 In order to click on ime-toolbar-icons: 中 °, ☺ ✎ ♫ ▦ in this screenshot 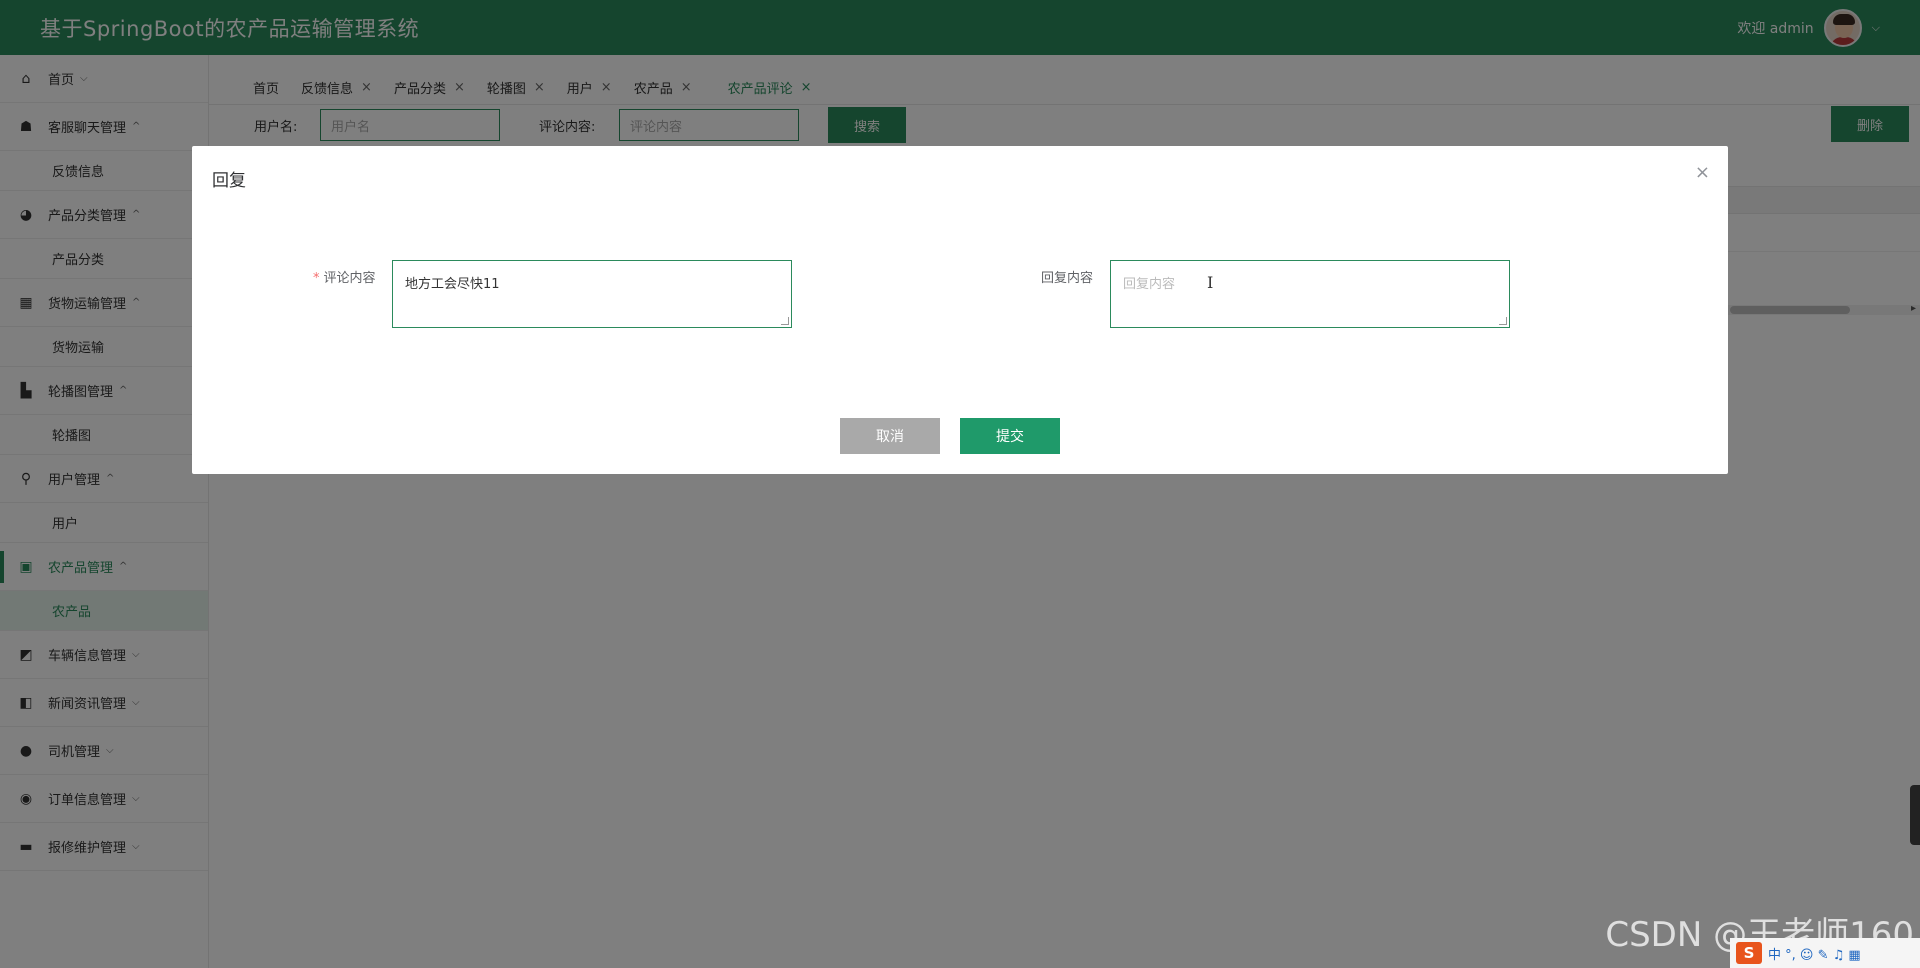, I will do `click(1814, 953)`.